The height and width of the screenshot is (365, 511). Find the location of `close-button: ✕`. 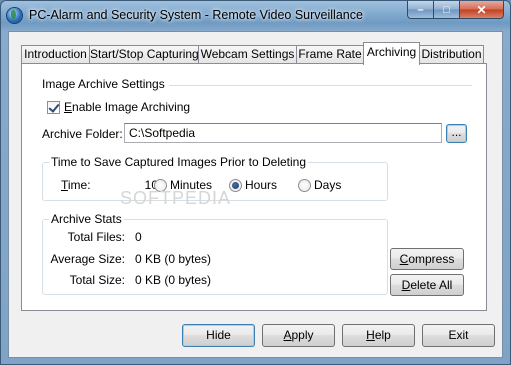

close-button: ✕ is located at coordinates (482, 10).